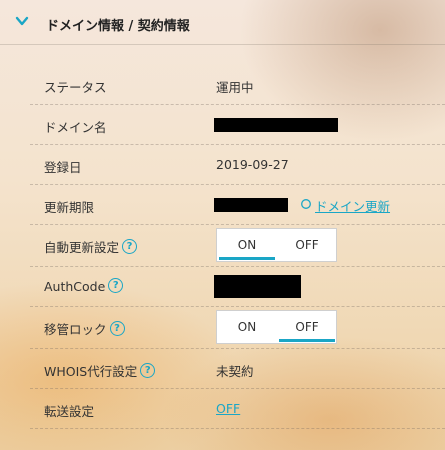  What do you see at coordinates (247, 258) in the screenshot?
I see `auto-renew-selected-indicator` at bounding box center [247, 258].